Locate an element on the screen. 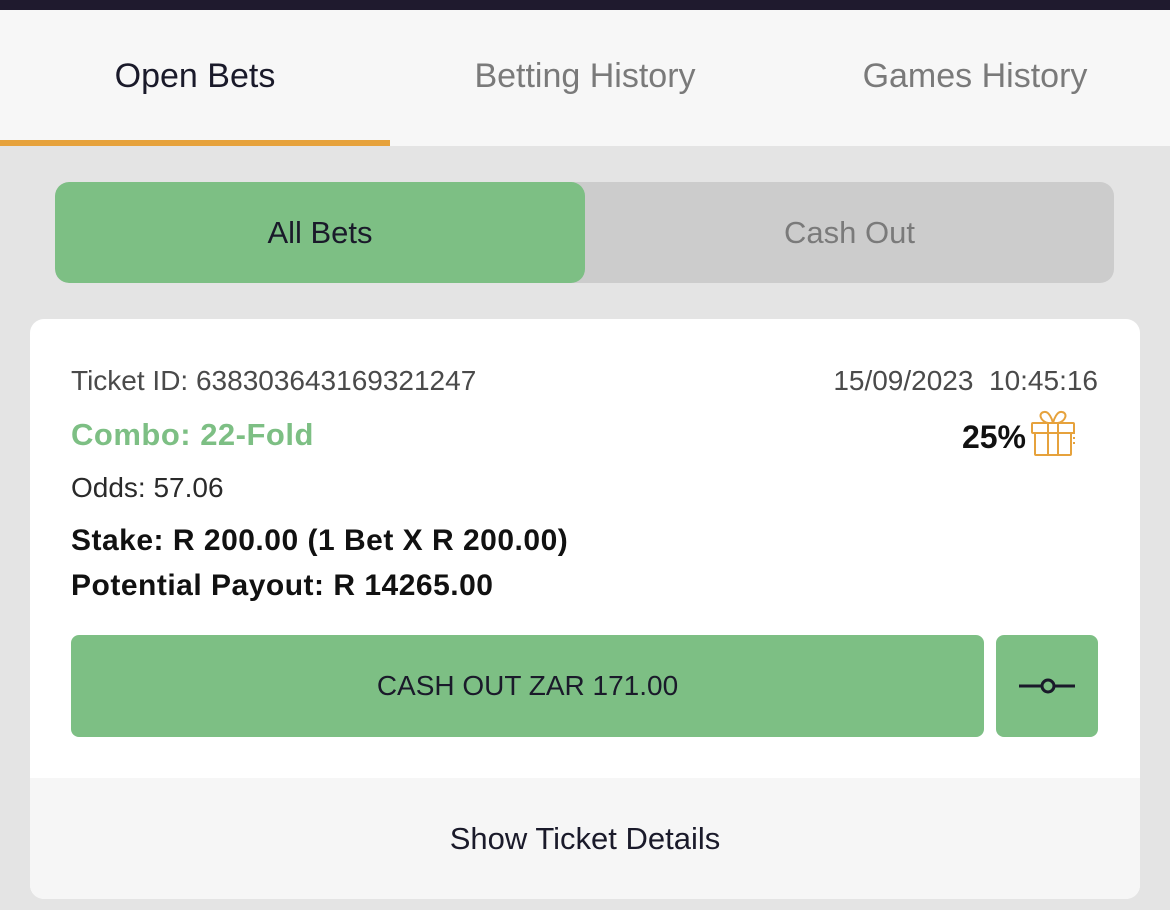 The image size is (1170, 910). combo-type: Combo: 22-Fold is located at coordinates (192, 434).